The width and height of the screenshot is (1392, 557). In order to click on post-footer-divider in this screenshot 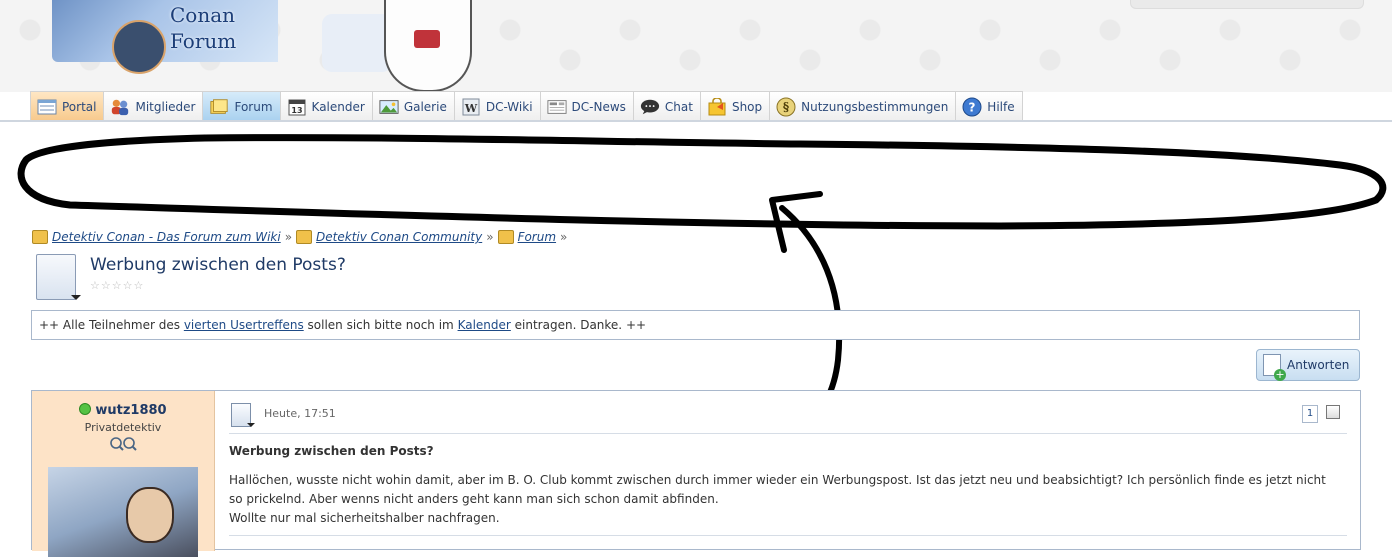, I will do `click(788, 535)`.